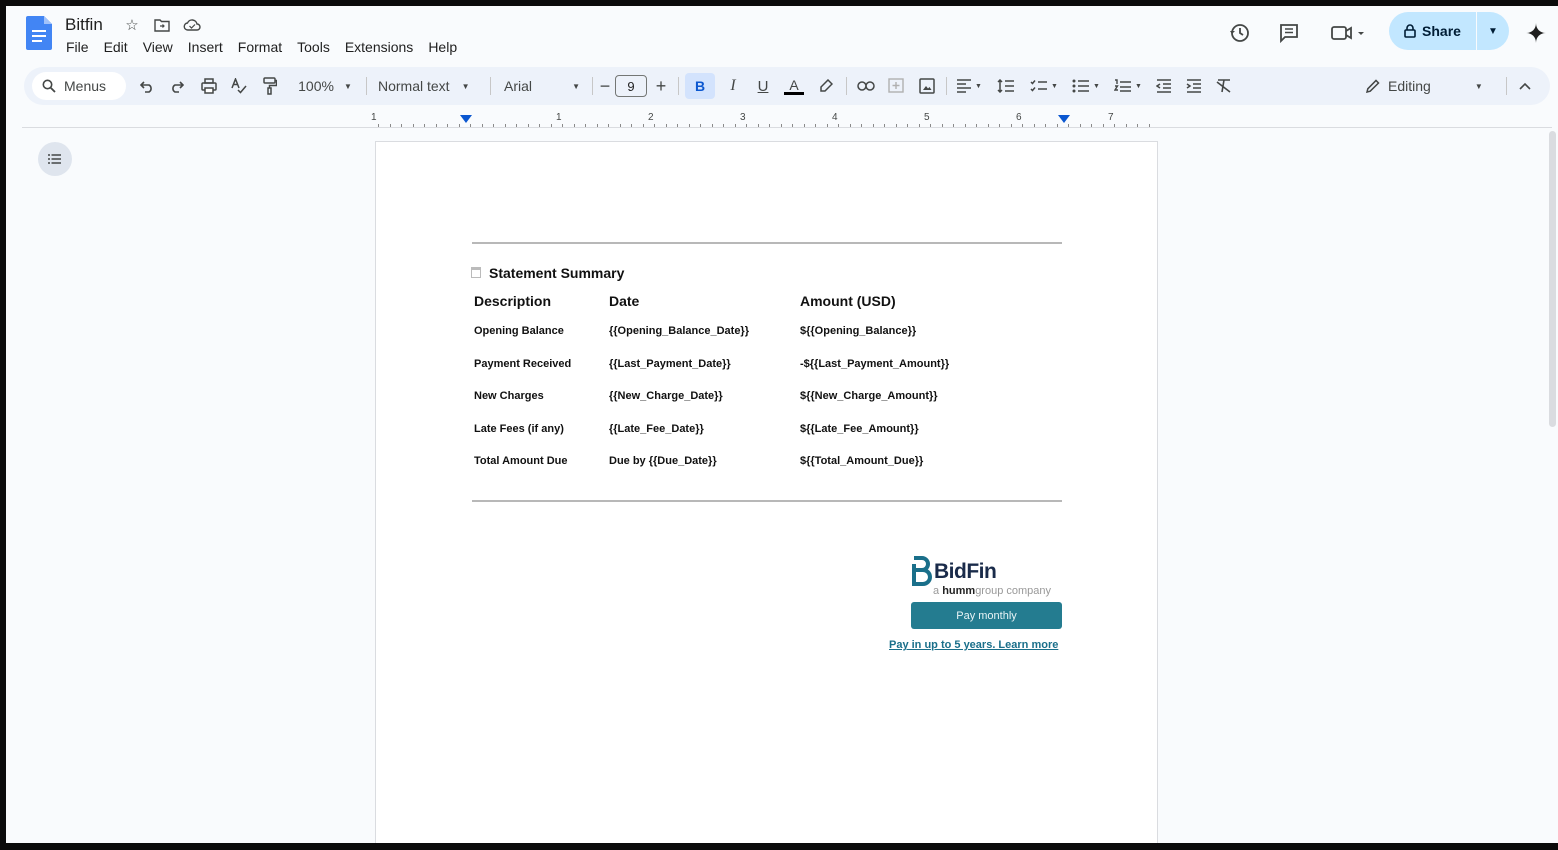  I want to click on decrease-indent-icon, so click(1164, 86).